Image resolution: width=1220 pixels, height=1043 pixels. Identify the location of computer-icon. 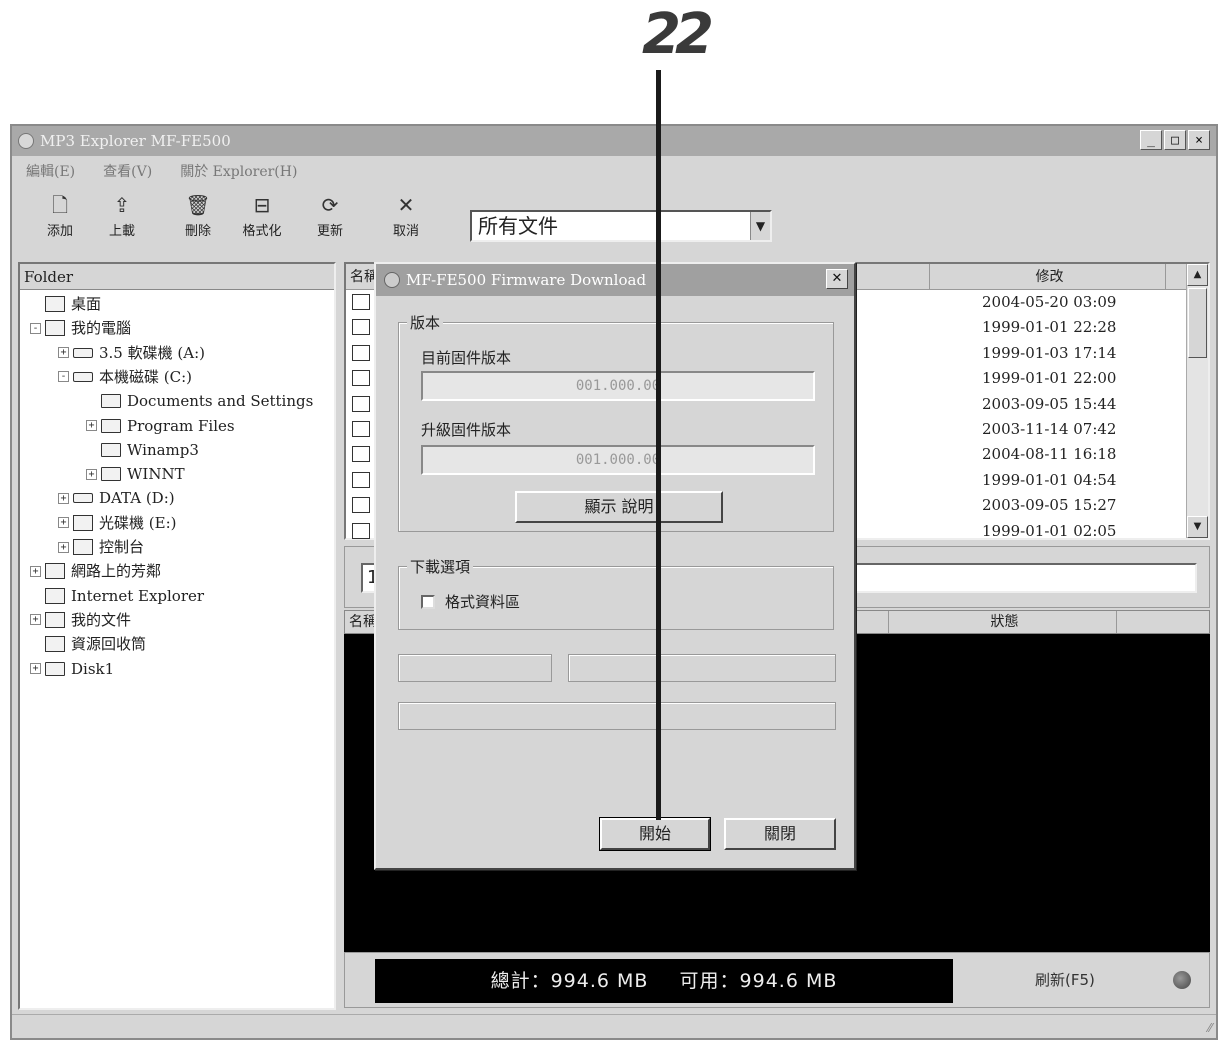
(55, 328).